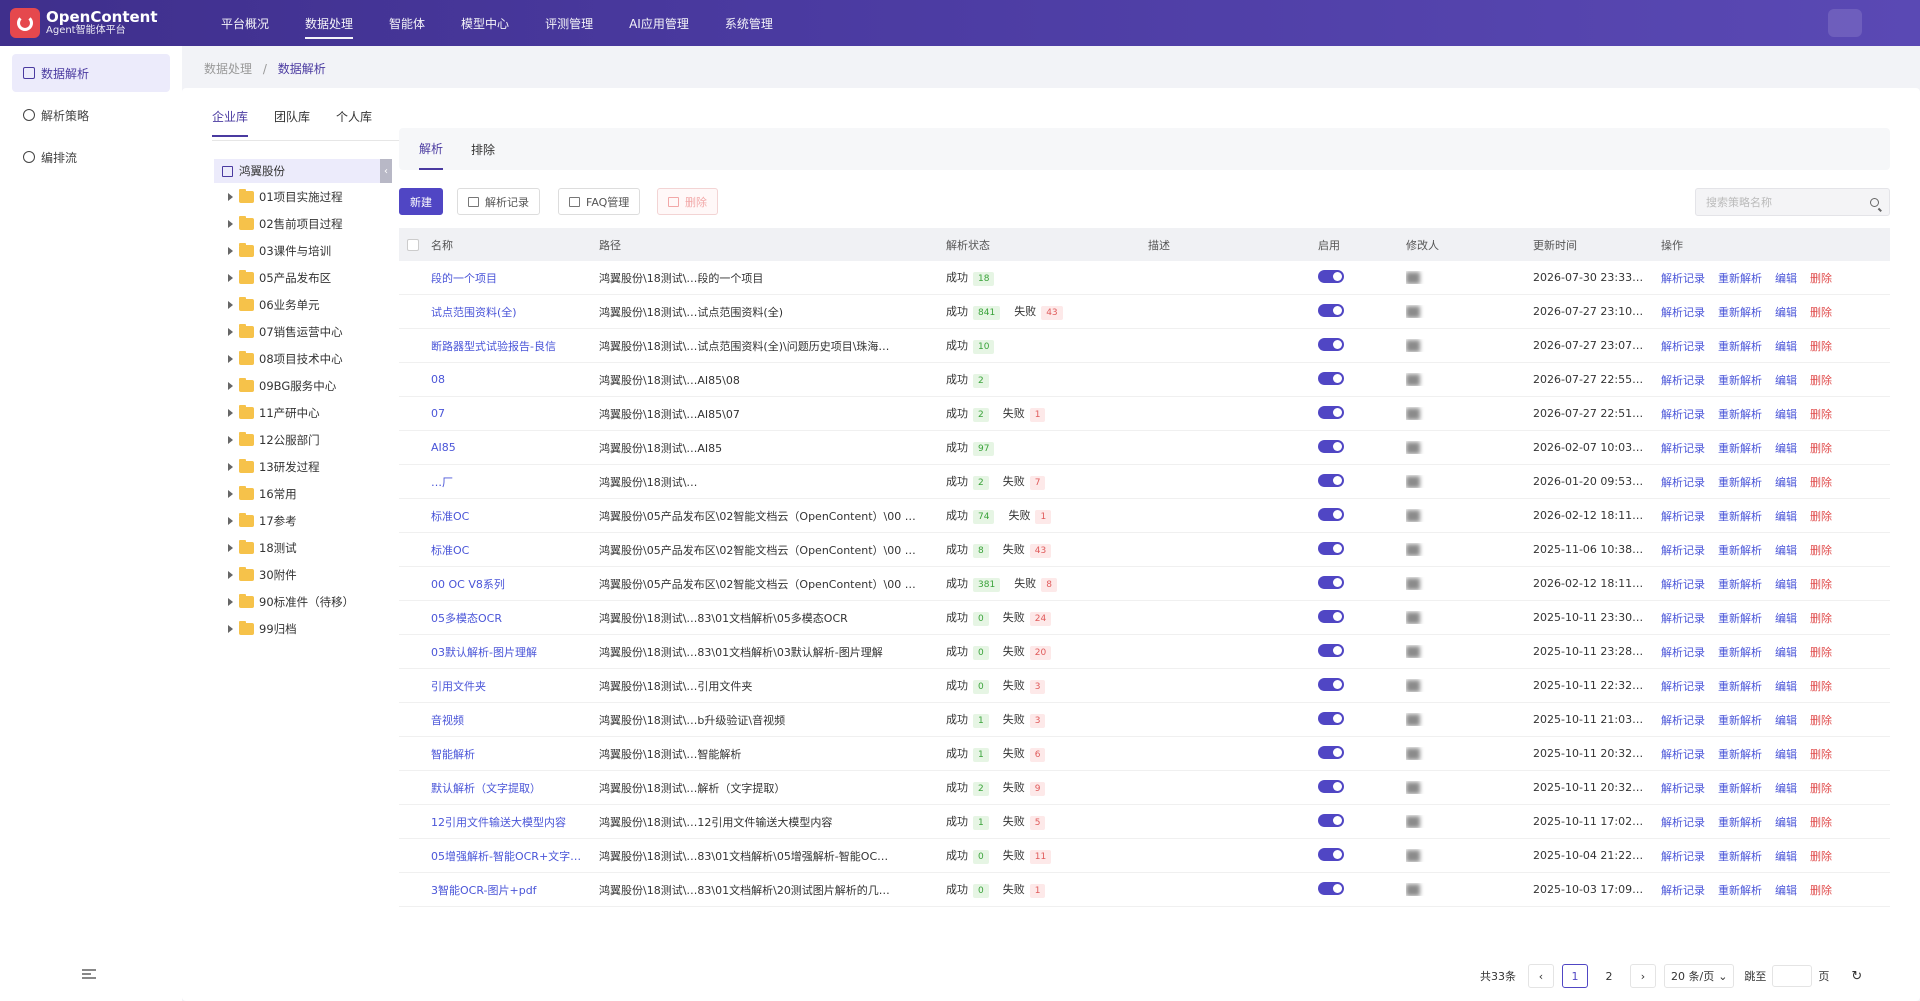 This screenshot has height=1001, width=1920. Describe the element at coordinates (230, 122) in the screenshot. I see `tab-enterprise: 企业库` at that location.